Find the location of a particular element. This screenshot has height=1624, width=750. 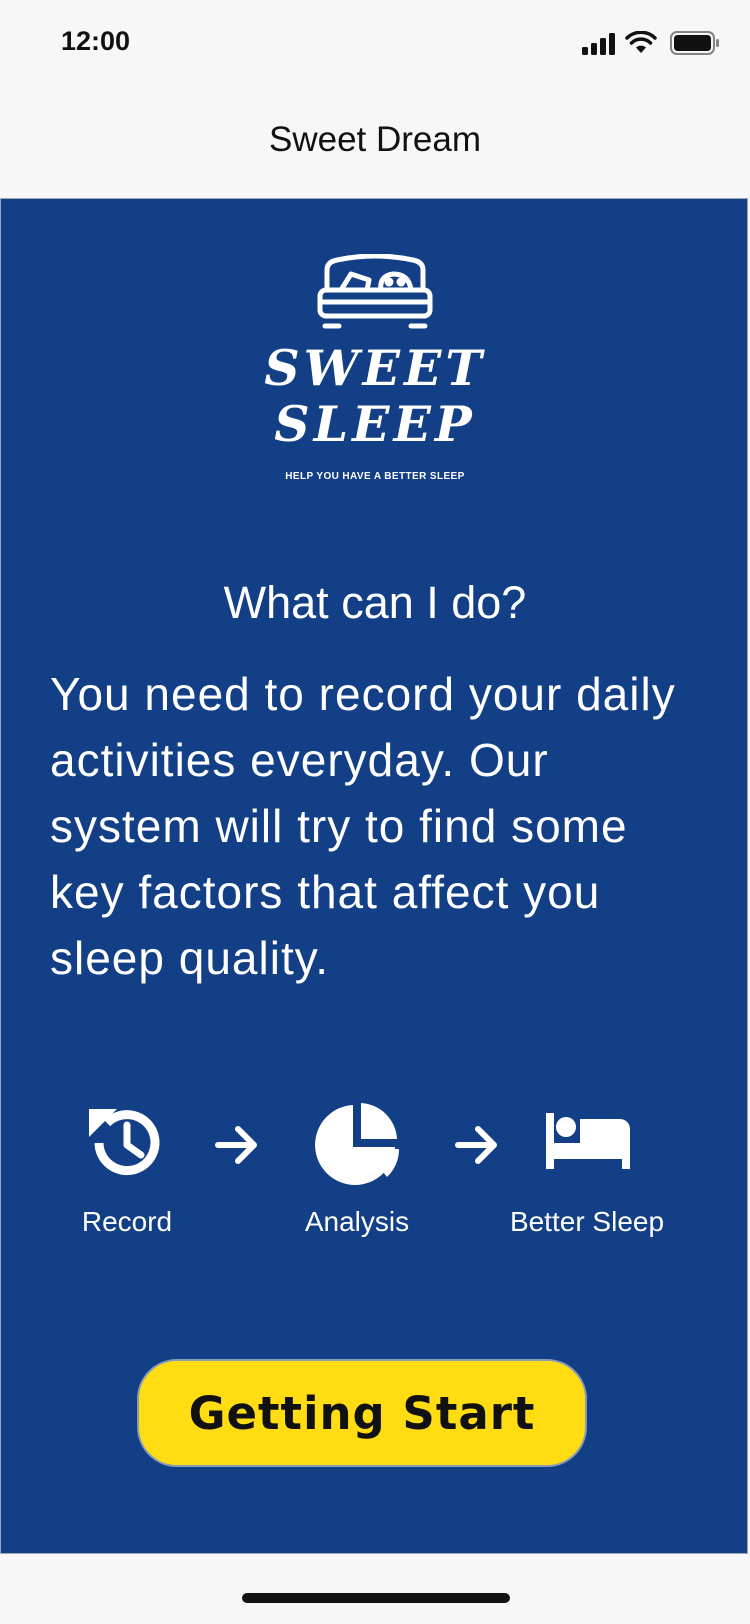

status-bar: 12:00 is located at coordinates (375, 45).